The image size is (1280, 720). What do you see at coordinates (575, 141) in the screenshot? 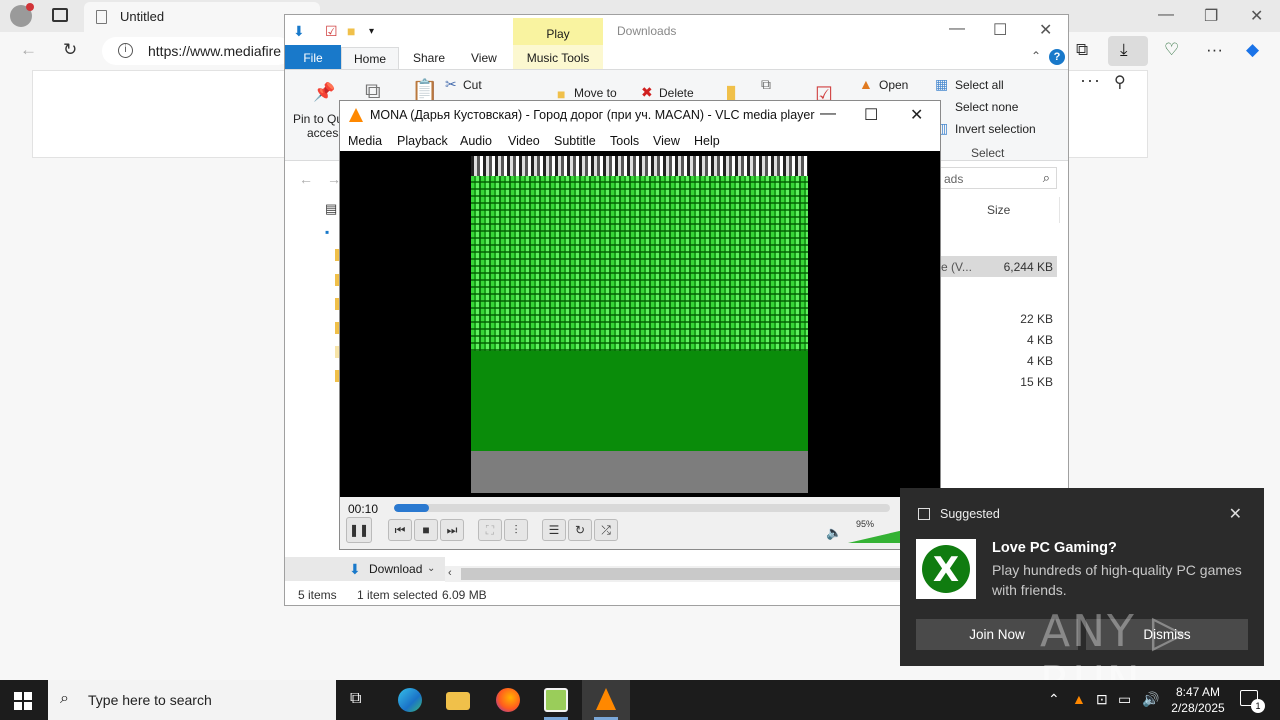
I see `menu-subtitle: Subtitle` at bounding box center [575, 141].